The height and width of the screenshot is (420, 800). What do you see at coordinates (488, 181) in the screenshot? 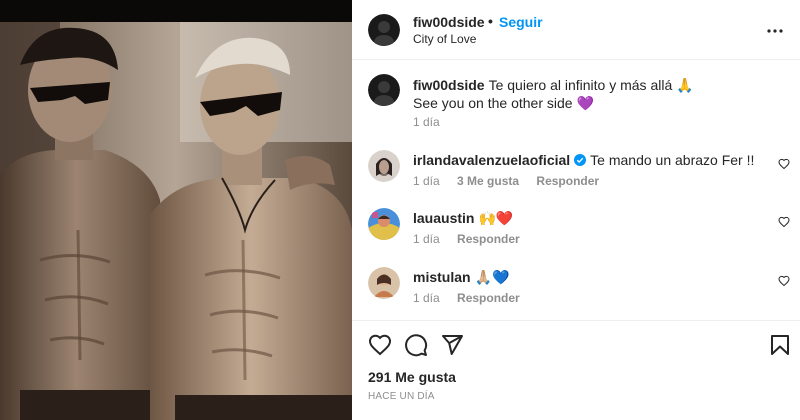
I see `comment-likes: 3 Me gusta` at bounding box center [488, 181].